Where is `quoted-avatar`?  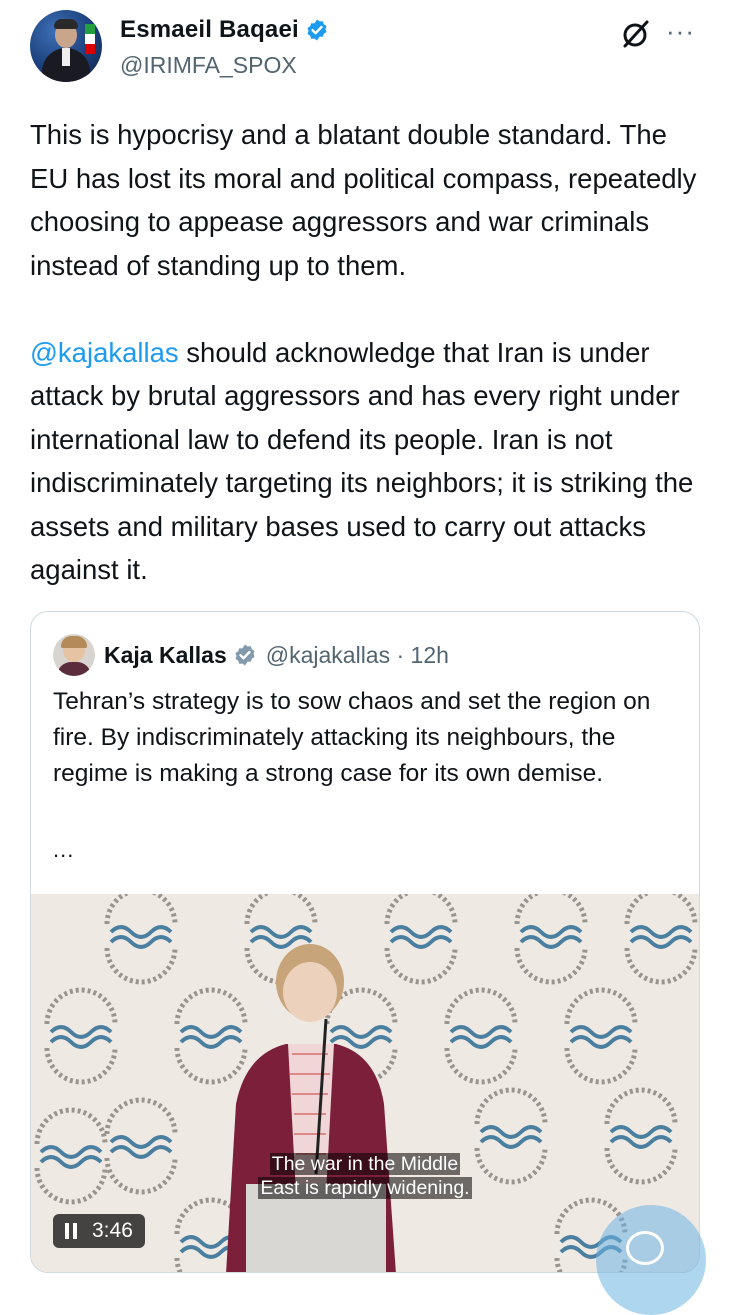
quoted-avatar is located at coordinates (74, 655).